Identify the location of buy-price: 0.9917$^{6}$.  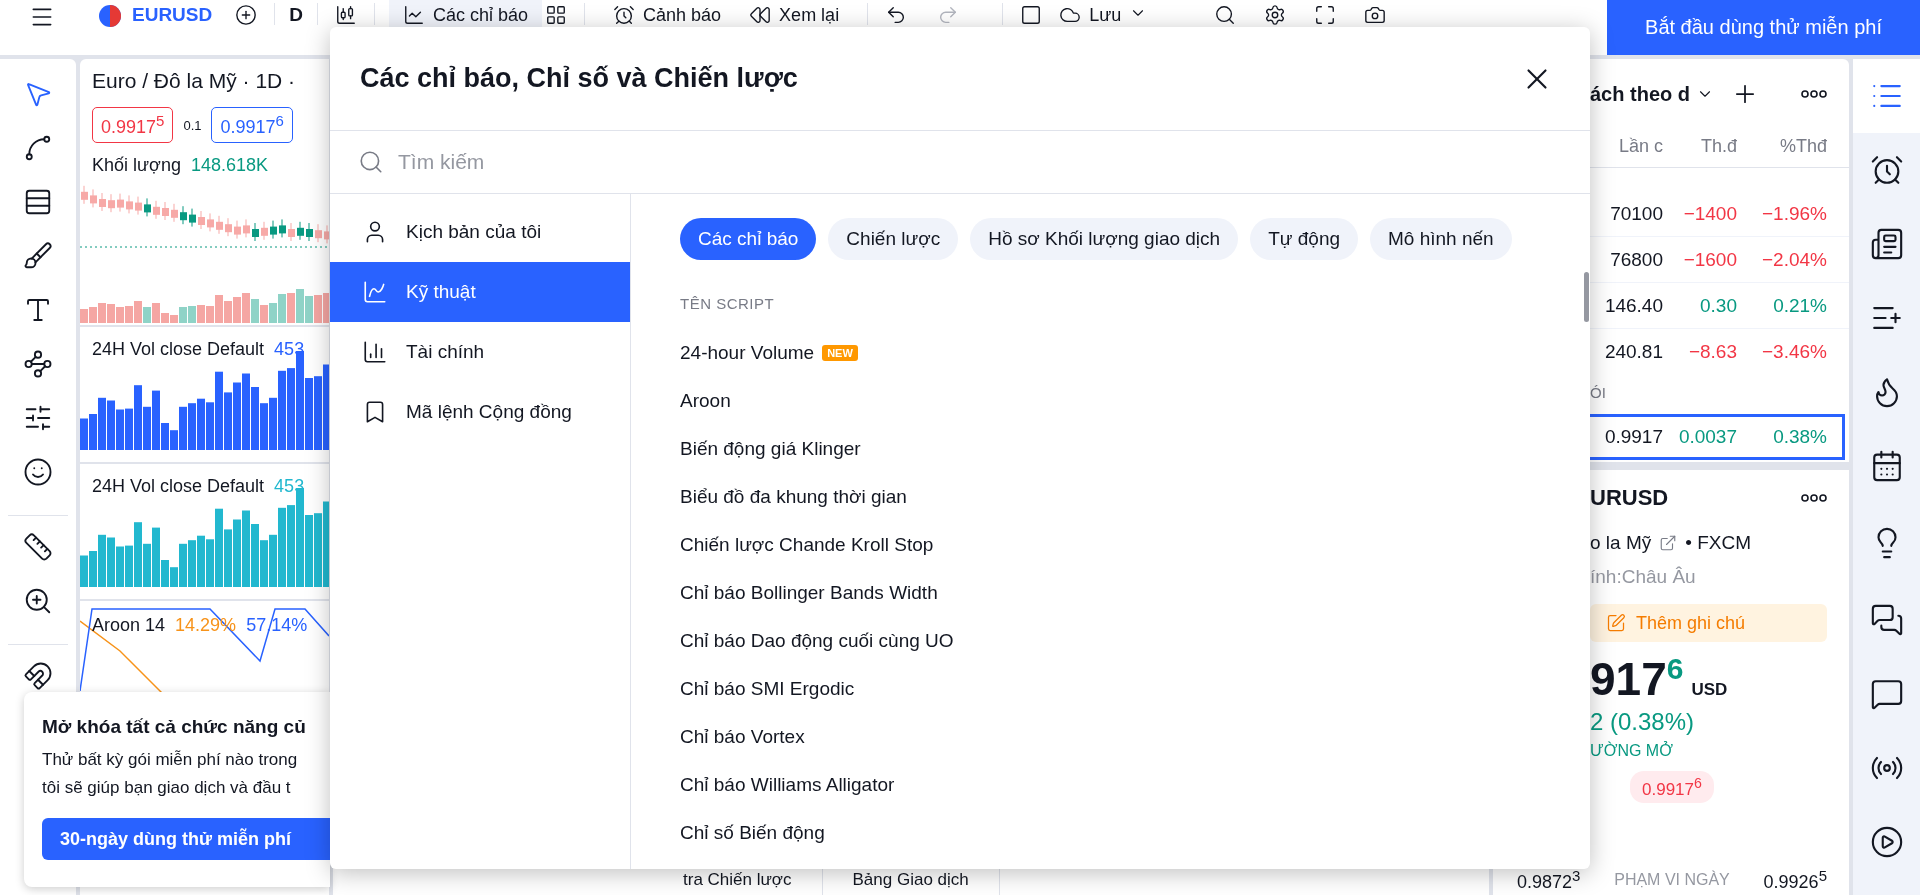
(252, 125).